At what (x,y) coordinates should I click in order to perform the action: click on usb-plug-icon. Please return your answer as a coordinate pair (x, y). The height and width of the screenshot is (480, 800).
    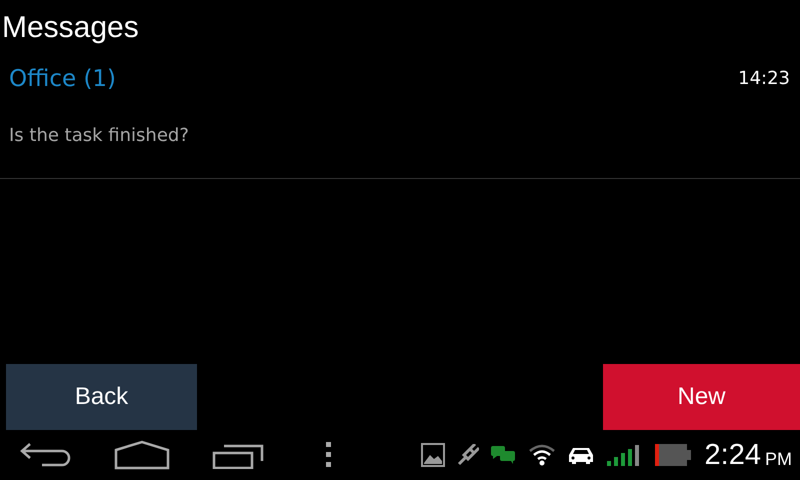
    Looking at the image, I should click on (467, 455).